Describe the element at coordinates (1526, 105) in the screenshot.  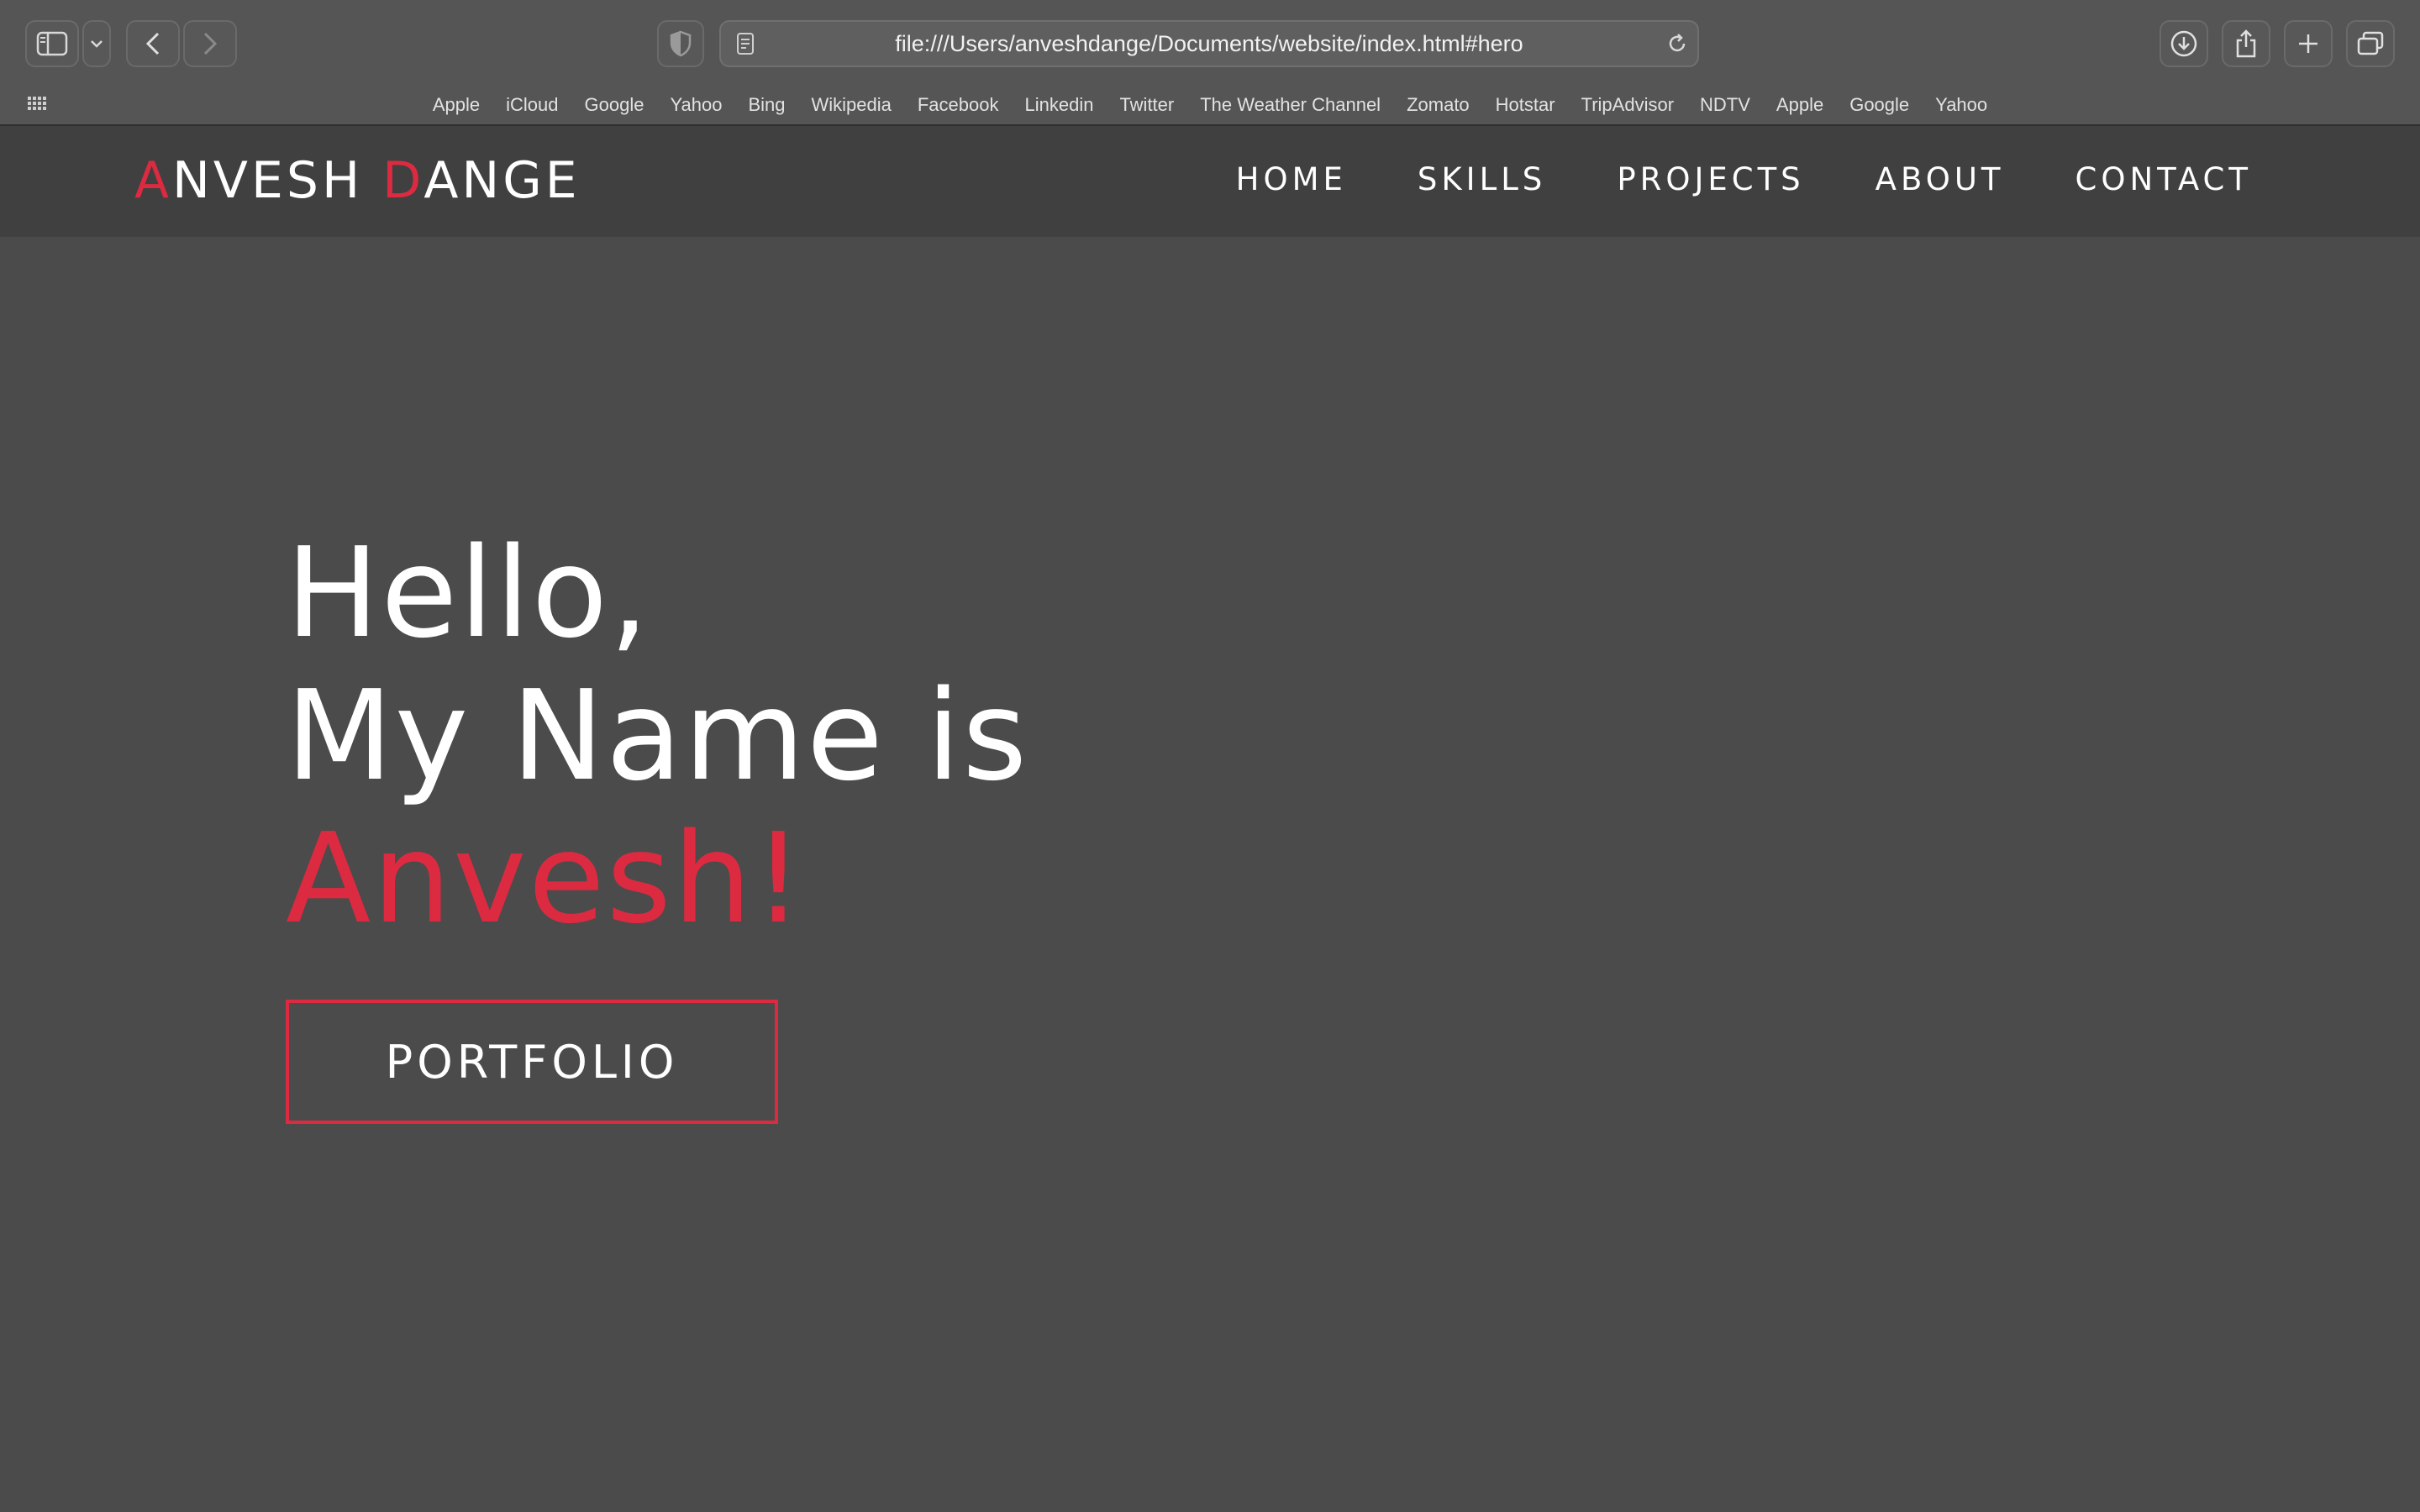
I see `favorite-item: Hotstar` at that location.